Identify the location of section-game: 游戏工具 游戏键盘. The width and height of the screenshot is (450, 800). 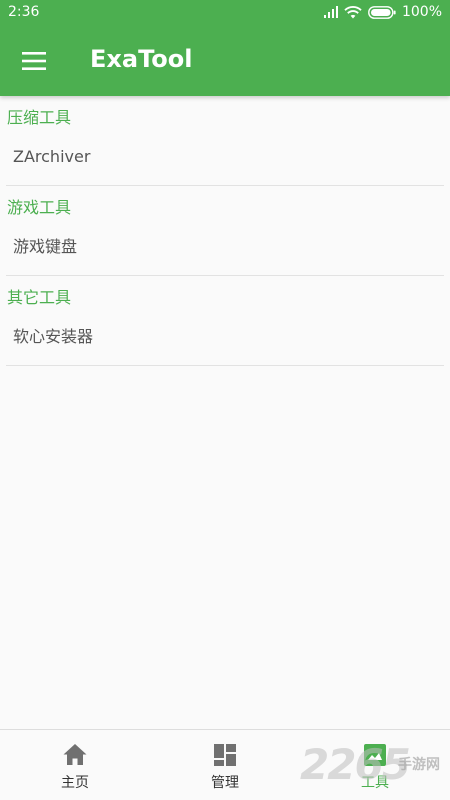
(225, 231).